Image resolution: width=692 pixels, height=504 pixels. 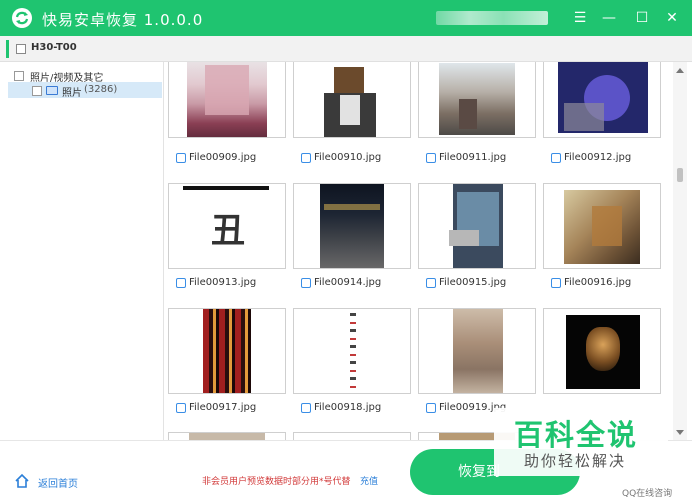 I want to click on minimize-icon: —, so click(x=609, y=18).